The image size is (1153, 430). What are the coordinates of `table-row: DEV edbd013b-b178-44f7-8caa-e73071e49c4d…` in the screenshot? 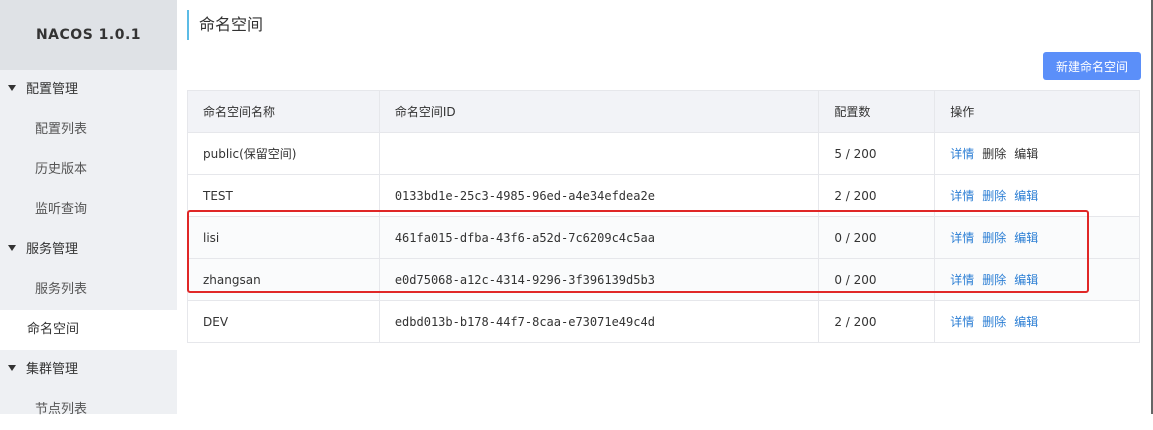 It's located at (663, 321).